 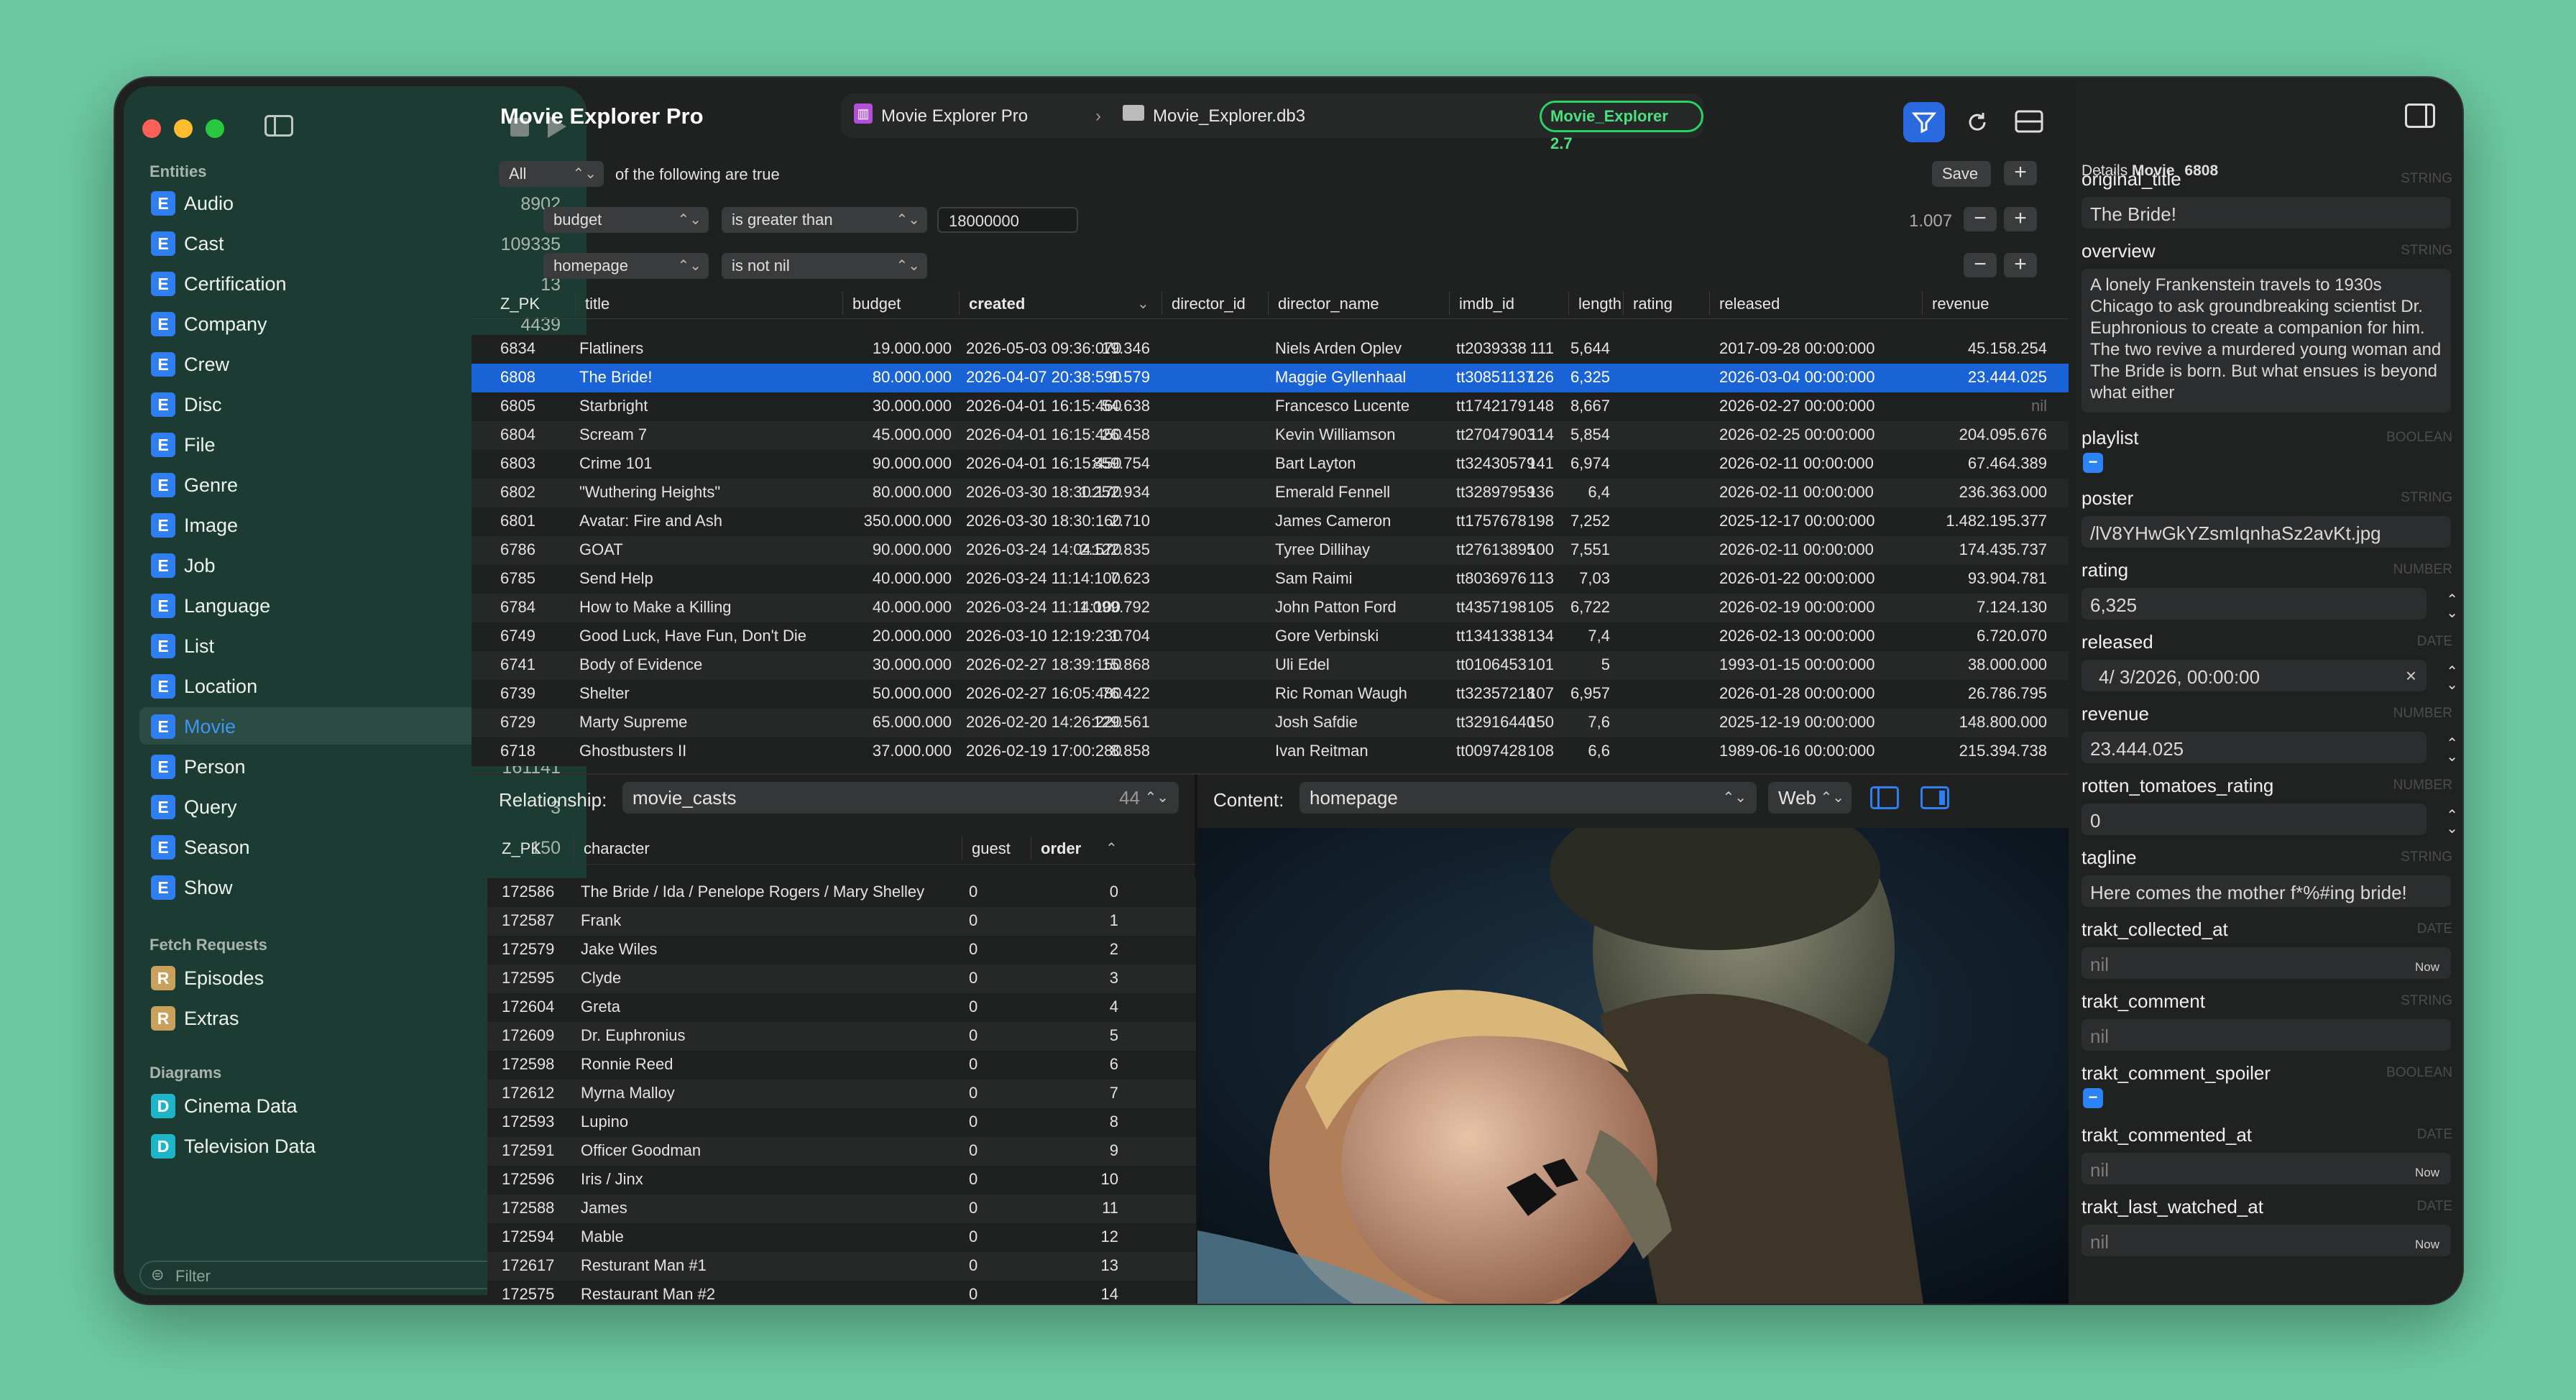 What do you see at coordinates (1528, 798) in the screenshot?
I see `content-field-select: homepage ⌃⌄` at bounding box center [1528, 798].